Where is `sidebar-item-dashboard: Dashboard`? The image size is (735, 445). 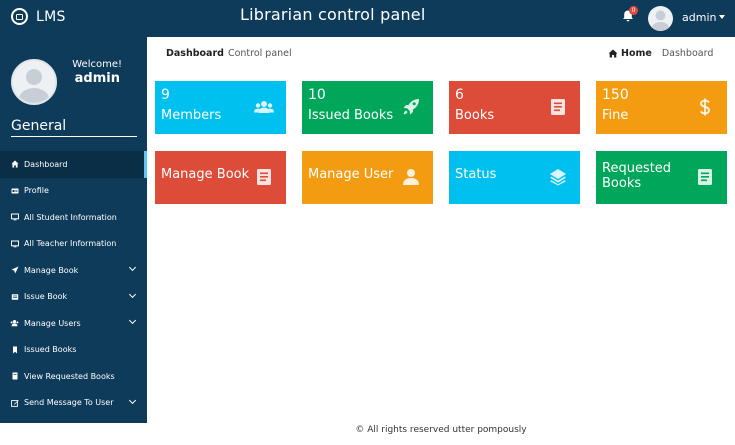
sidebar-item-dashboard: Dashboard is located at coordinates (73, 164).